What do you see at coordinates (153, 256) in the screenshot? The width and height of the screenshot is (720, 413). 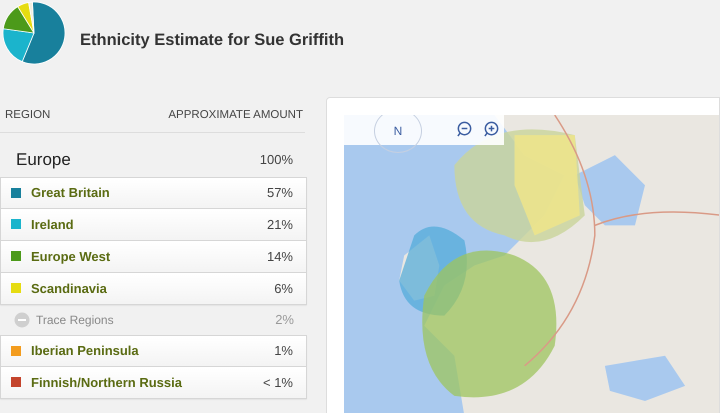 I see `region-row: Europe West 14%` at bounding box center [153, 256].